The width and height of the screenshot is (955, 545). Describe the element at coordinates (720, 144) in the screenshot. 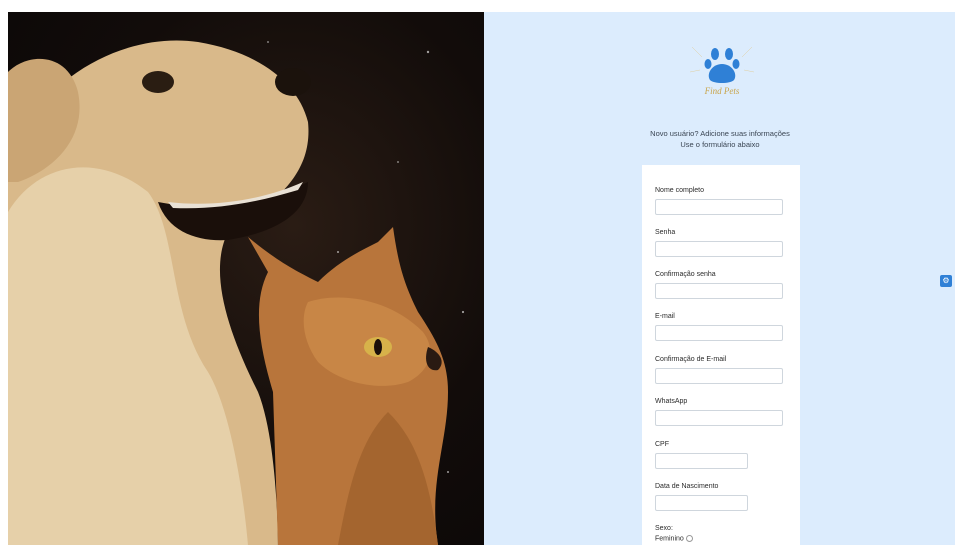

I see `intro-line-2: Use o formulário abaixo` at that location.